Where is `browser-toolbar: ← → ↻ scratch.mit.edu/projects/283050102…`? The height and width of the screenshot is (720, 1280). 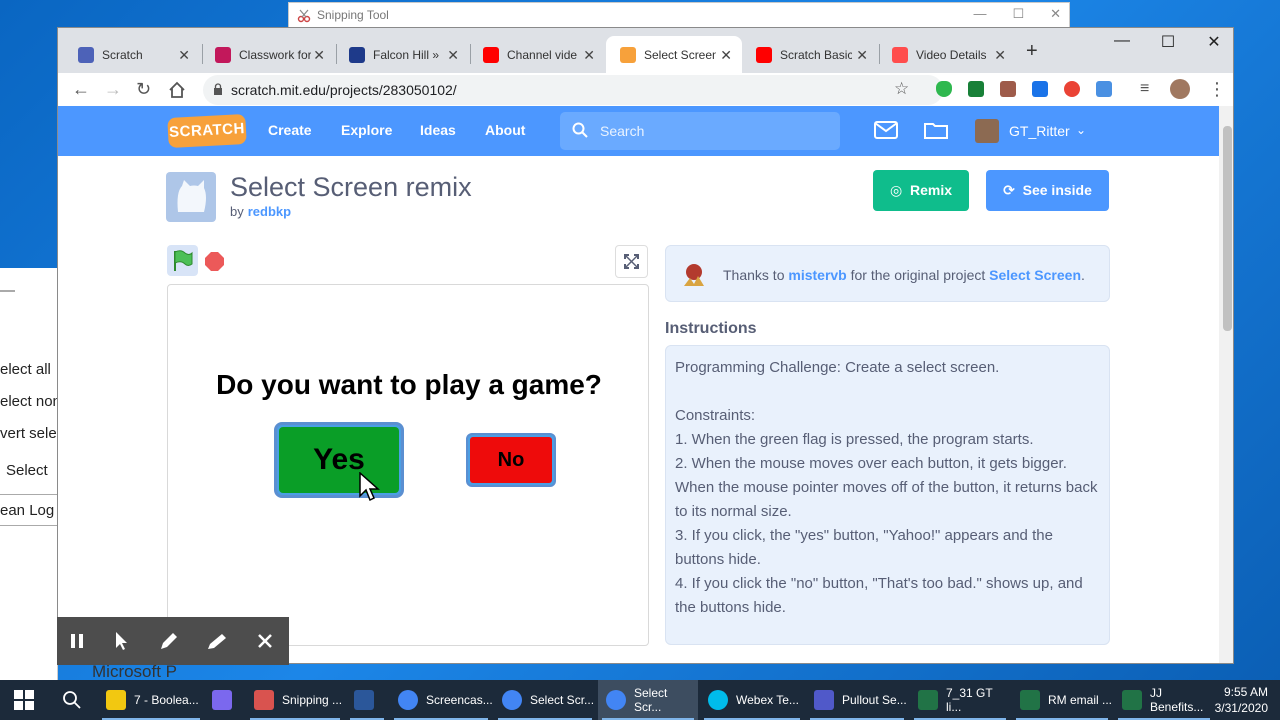 browser-toolbar: ← → ↻ scratch.mit.edu/projects/283050102… is located at coordinates (645, 89).